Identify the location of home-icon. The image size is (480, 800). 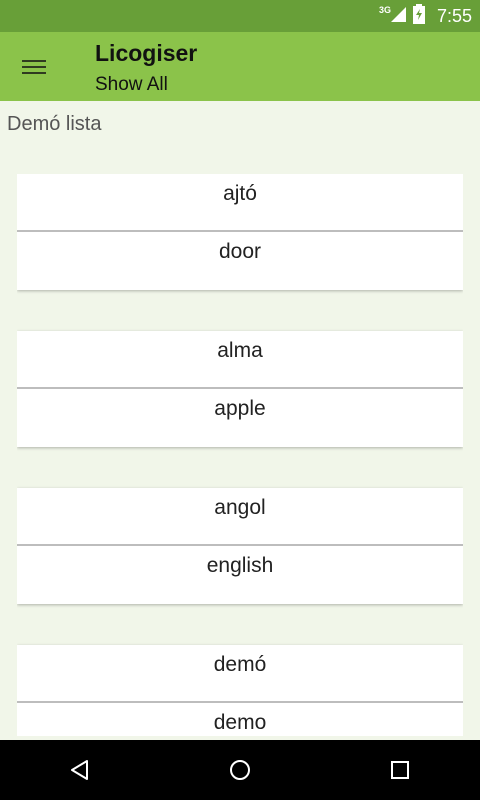
(240, 770).